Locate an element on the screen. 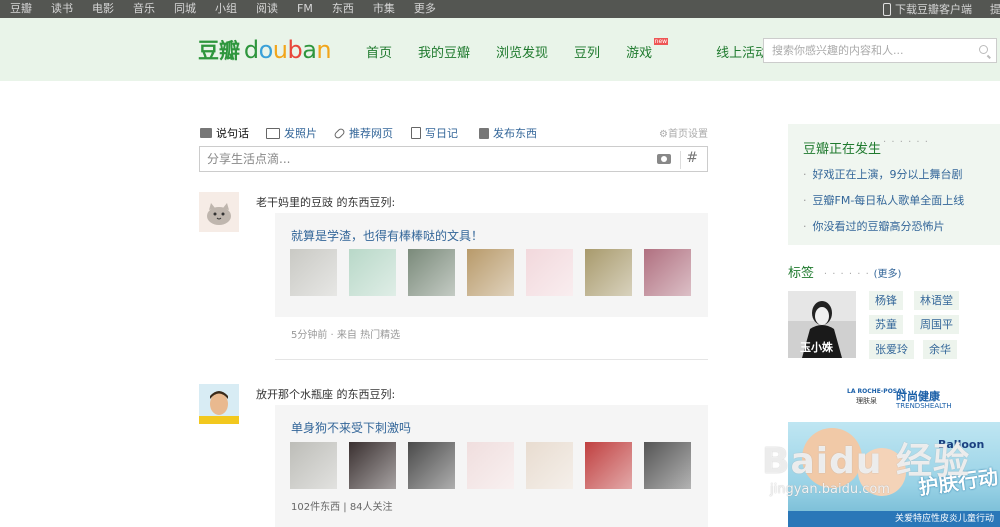 The height and width of the screenshot is (527, 1000). reminder-link: 提醒 is located at coordinates (995, 9).